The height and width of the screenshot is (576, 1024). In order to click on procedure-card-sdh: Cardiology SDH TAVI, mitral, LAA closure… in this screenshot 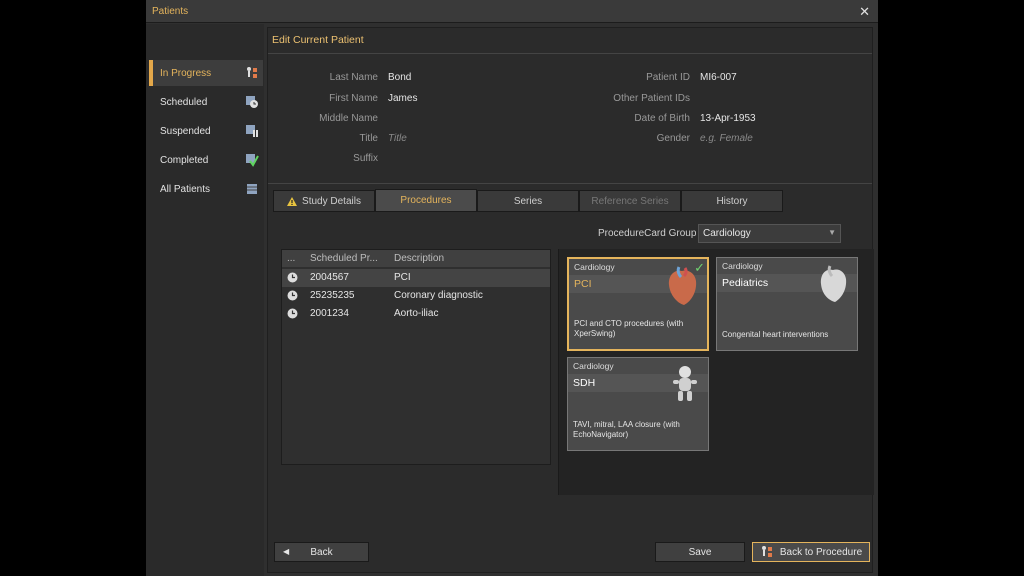, I will do `click(638, 404)`.